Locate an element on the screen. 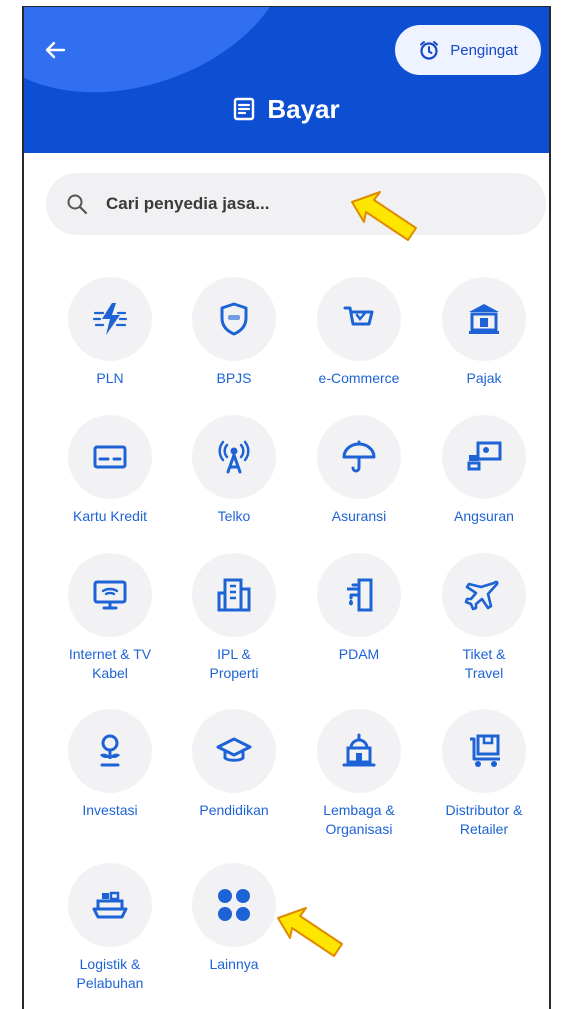 Image resolution: width=569 pixels, height=1009 pixels. category-label: PLN is located at coordinates (110, 378).